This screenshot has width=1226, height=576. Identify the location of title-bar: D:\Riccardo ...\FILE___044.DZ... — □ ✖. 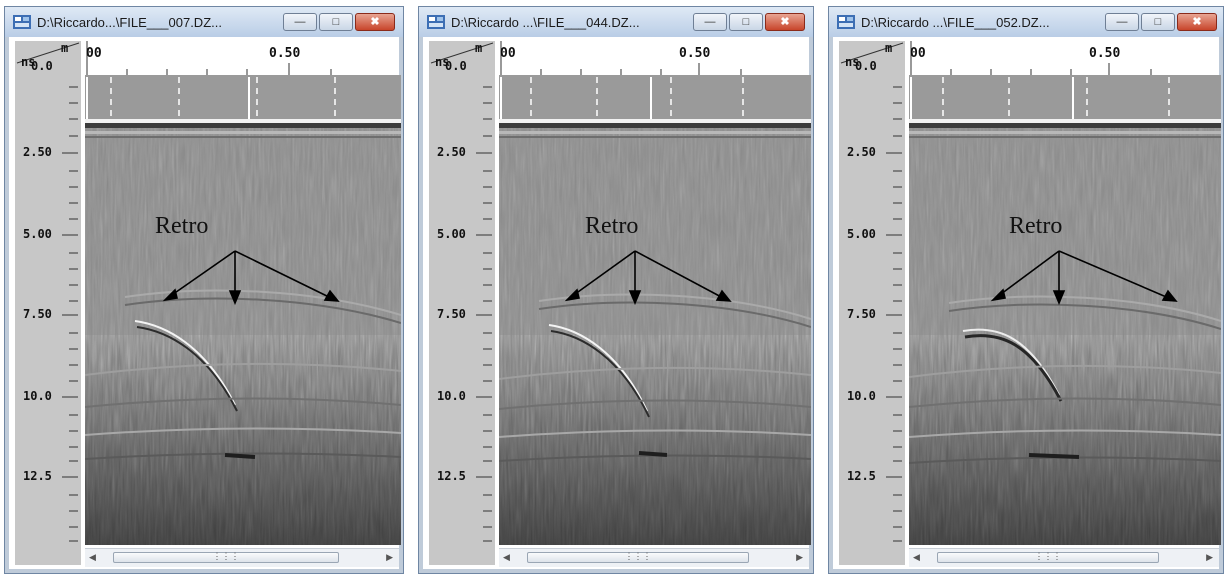
(616, 22).